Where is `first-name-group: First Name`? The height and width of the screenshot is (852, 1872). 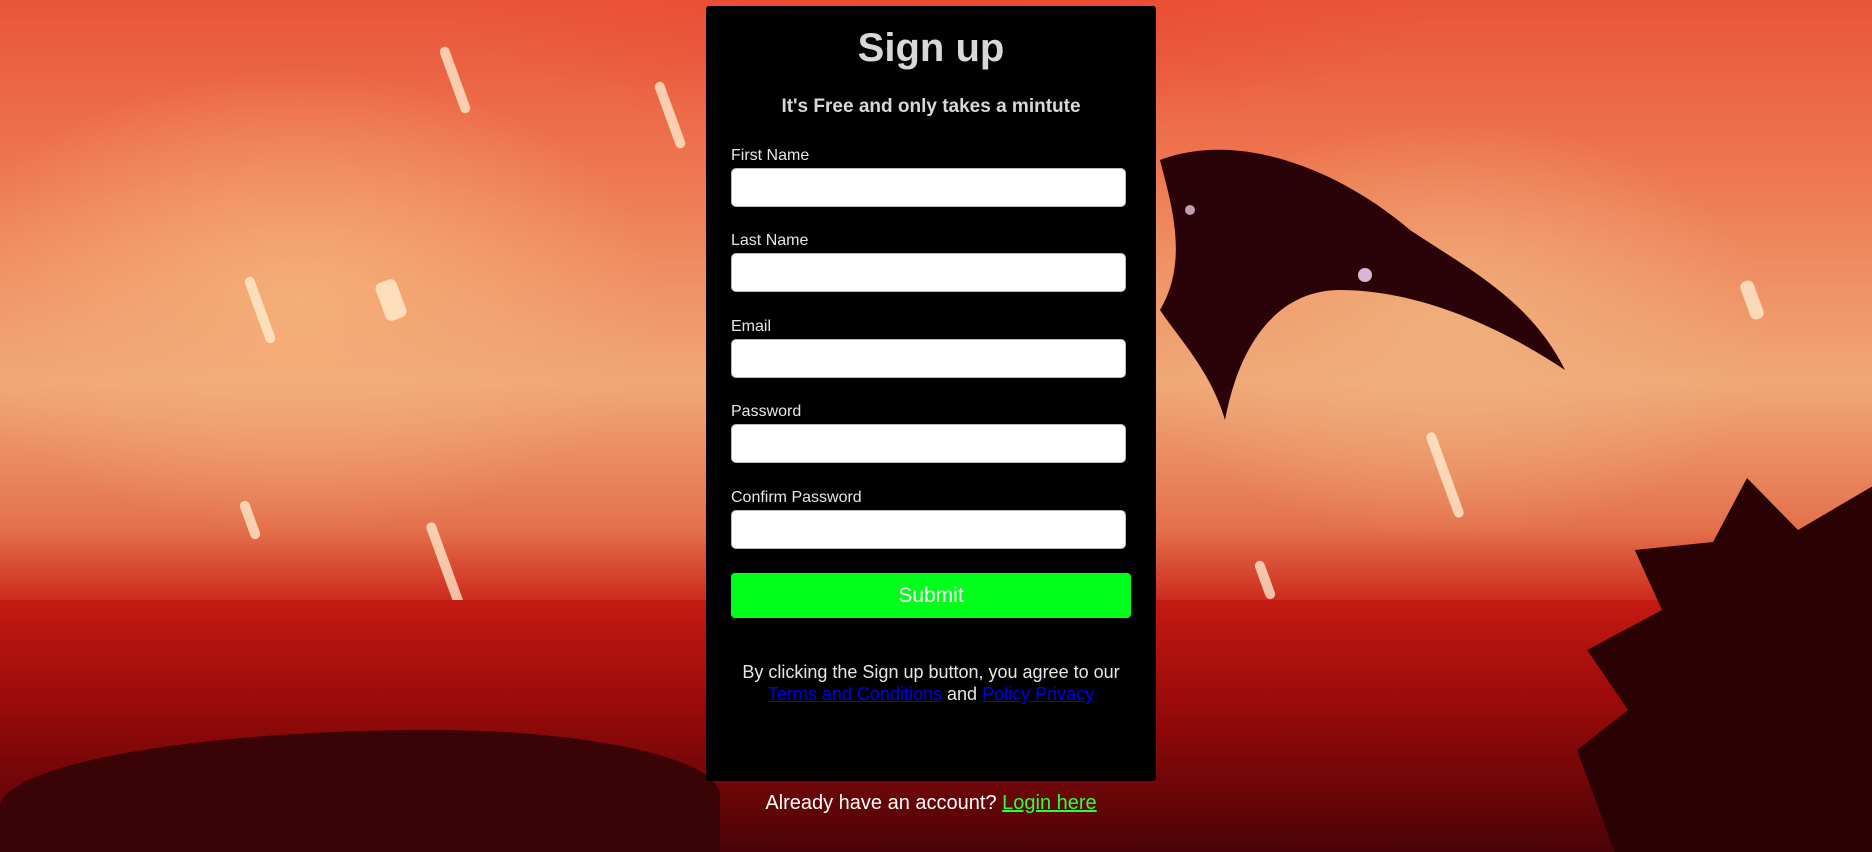 first-name-group: First Name is located at coordinates (928, 176).